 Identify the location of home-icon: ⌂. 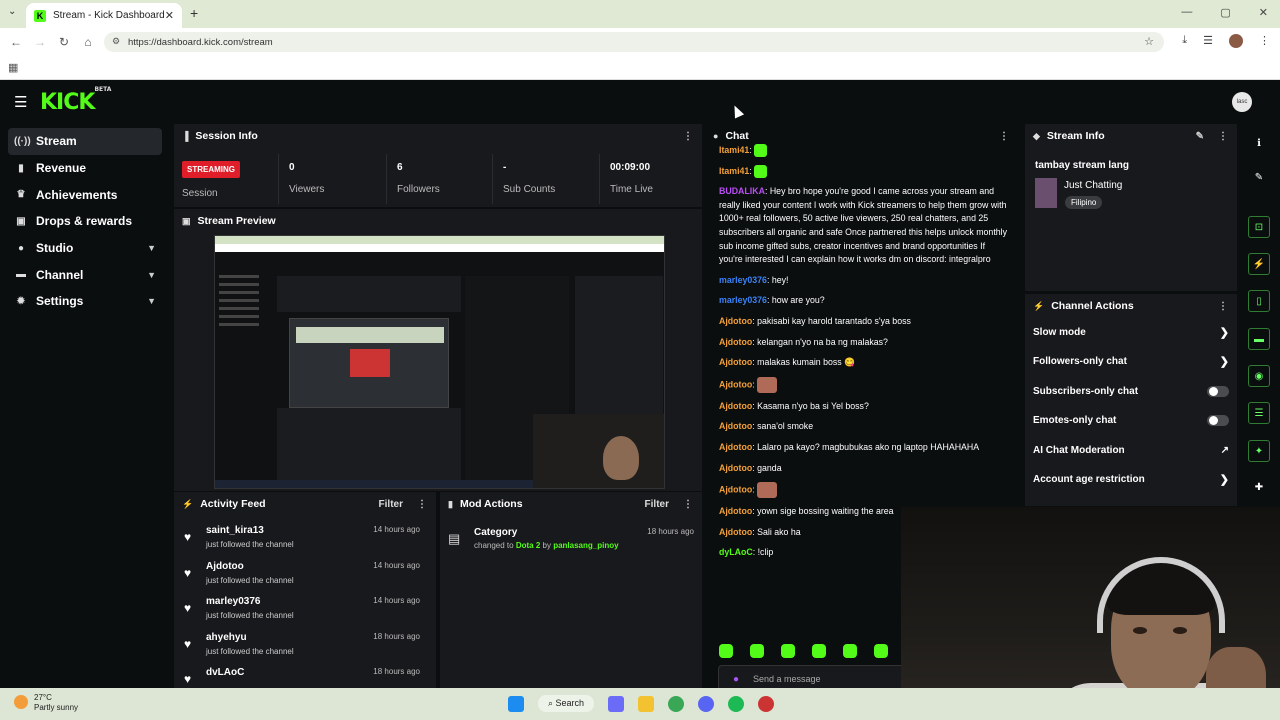
(88, 42).